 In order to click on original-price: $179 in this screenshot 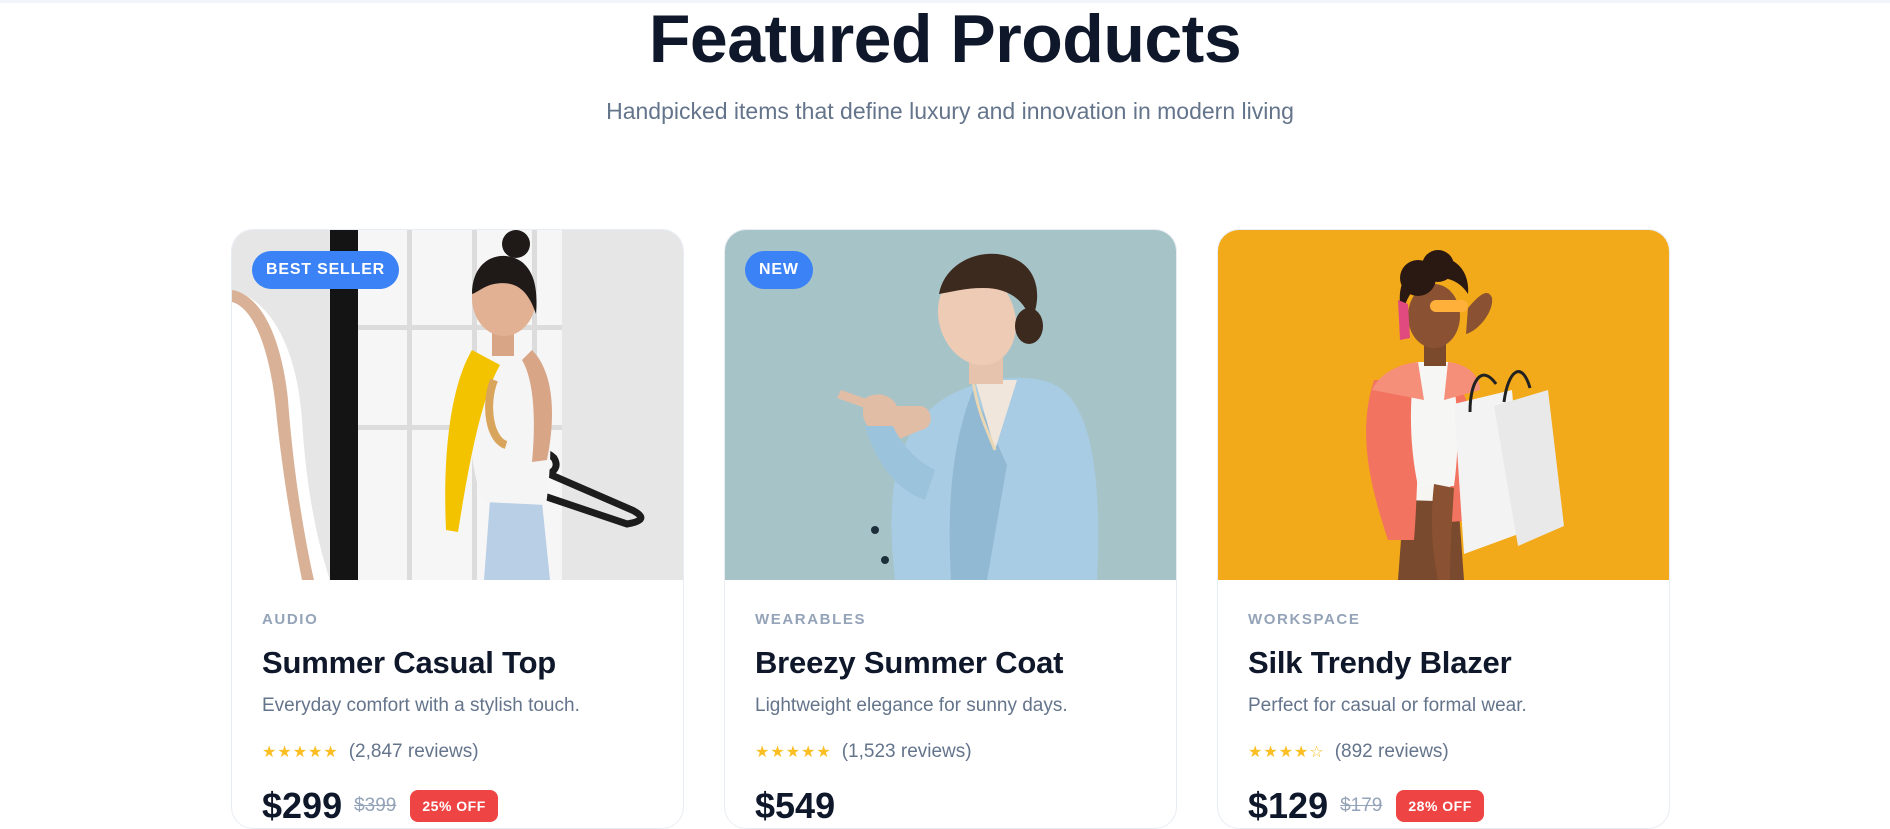, I will do `click(1361, 805)`.